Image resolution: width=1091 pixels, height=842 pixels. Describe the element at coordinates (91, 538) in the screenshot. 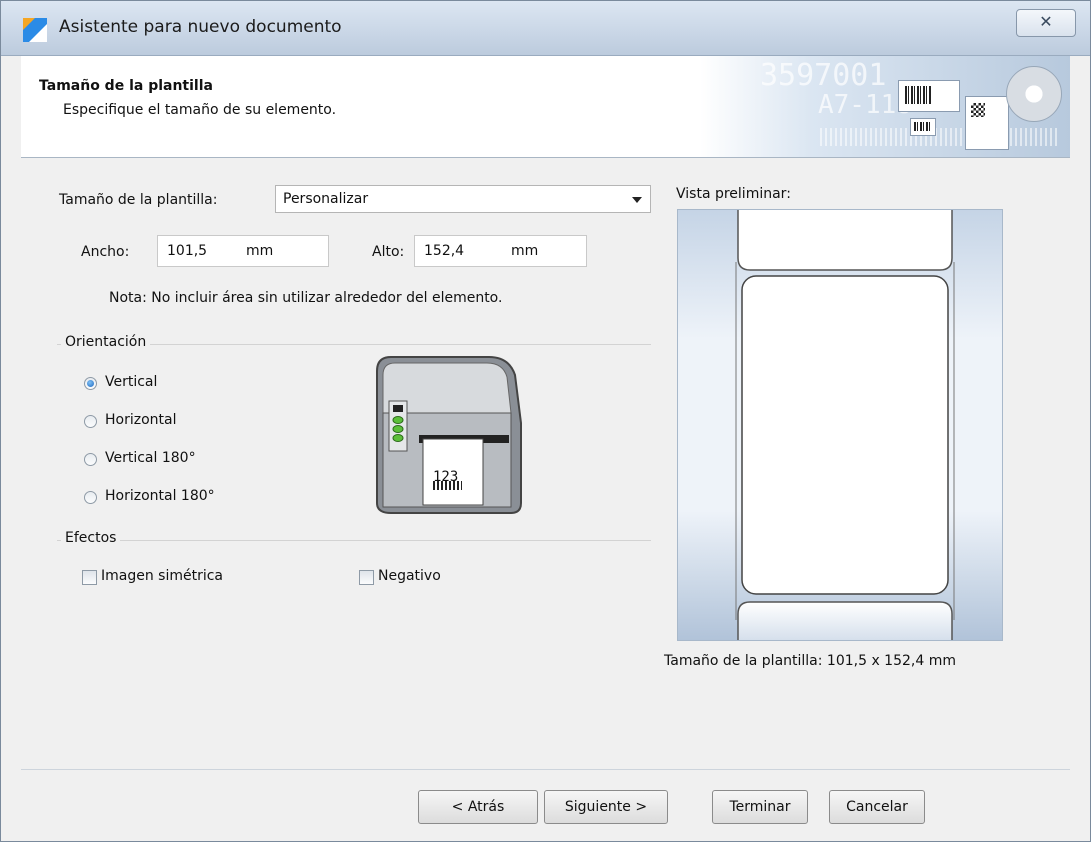

I see `effects-group-label: Efectos` at that location.